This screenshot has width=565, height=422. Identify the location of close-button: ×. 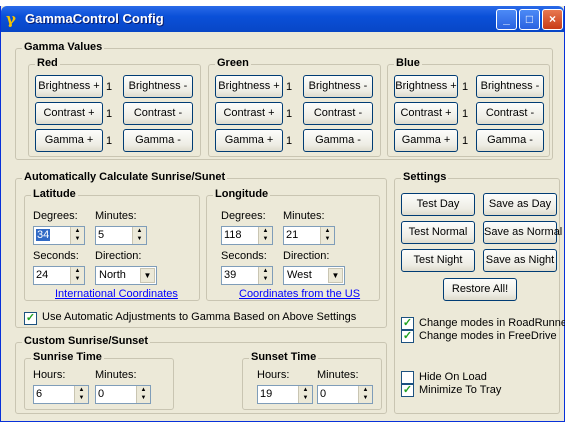
(552, 19).